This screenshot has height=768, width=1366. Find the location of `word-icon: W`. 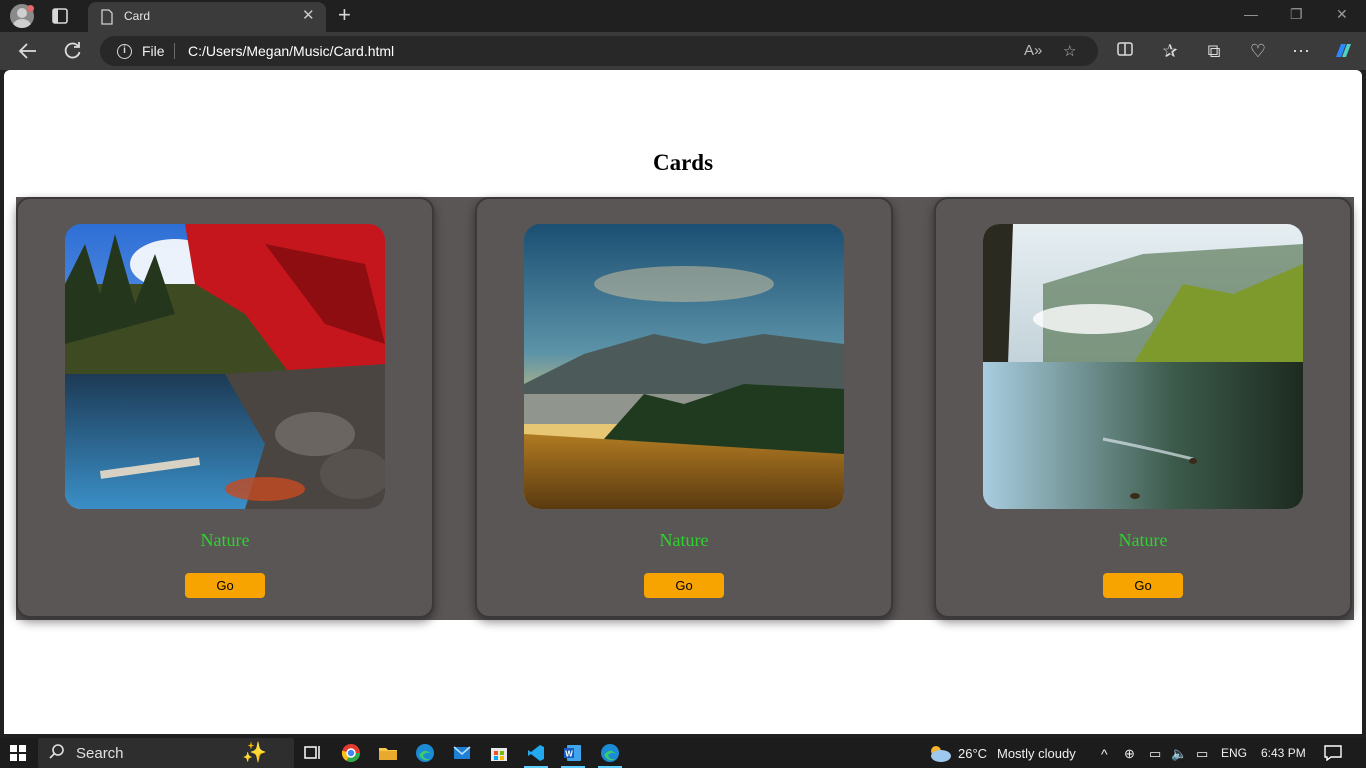

word-icon: W is located at coordinates (573, 753).